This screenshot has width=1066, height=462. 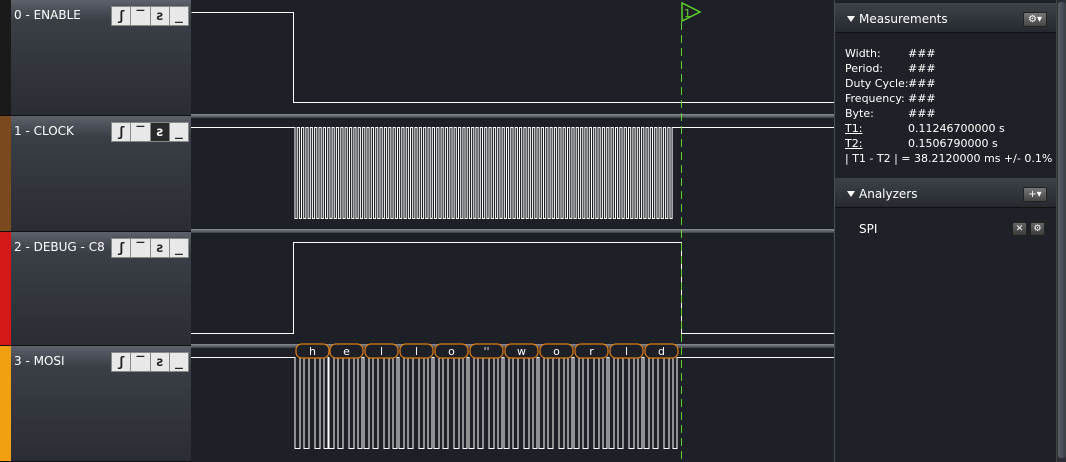 I want to click on measurement-label: Byte:, so click(x=859, y=113).